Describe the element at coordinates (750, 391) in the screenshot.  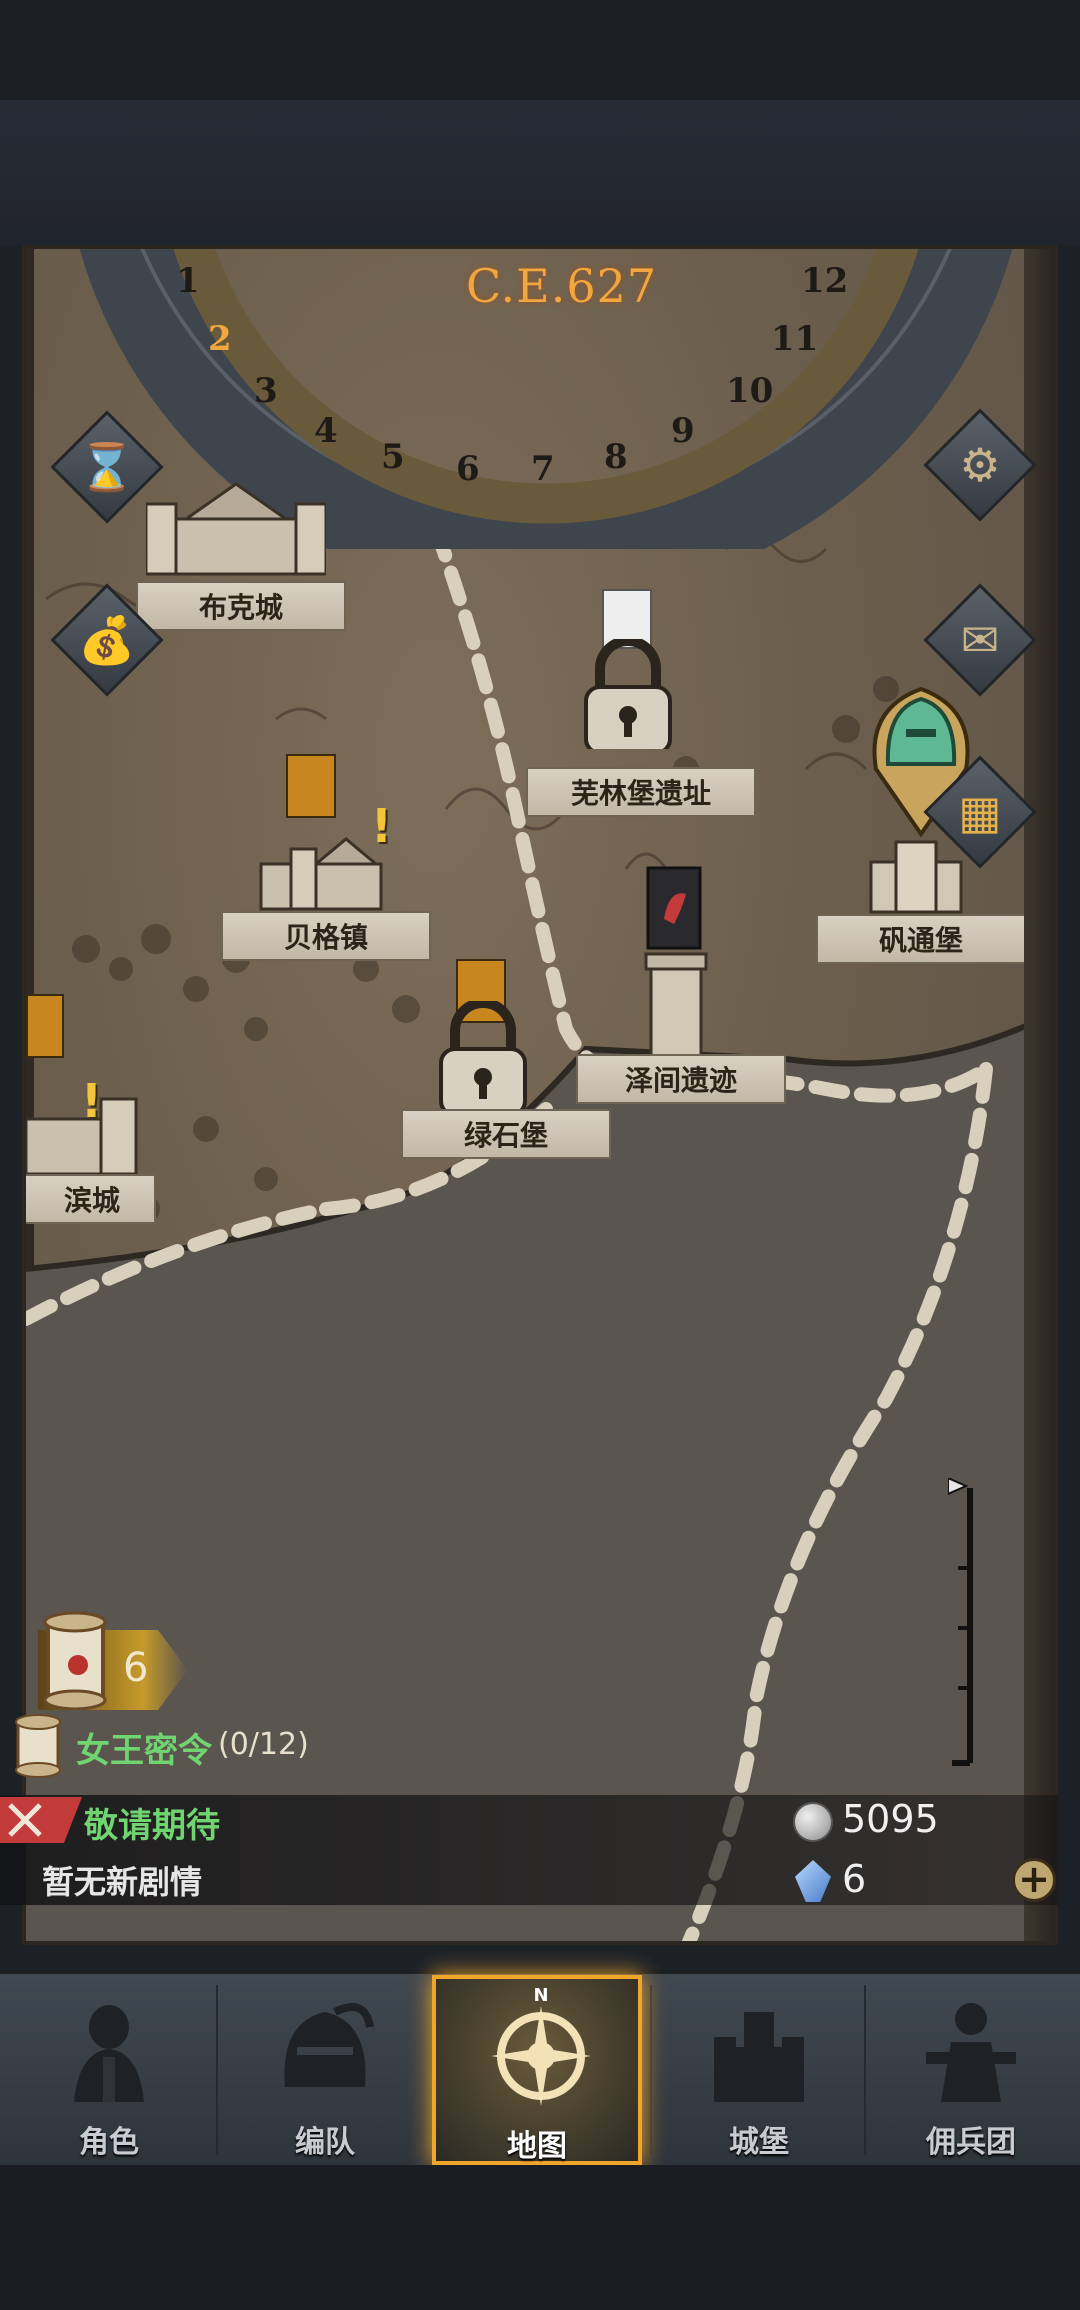
I see `month-10: 10` at that location.